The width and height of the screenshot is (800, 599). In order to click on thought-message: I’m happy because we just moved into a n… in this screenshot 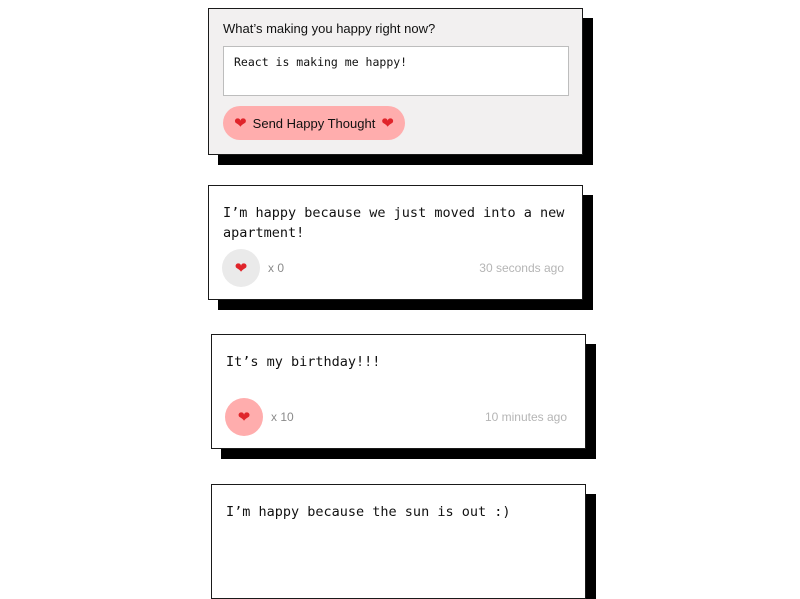, I will do `click(394, 223)`.